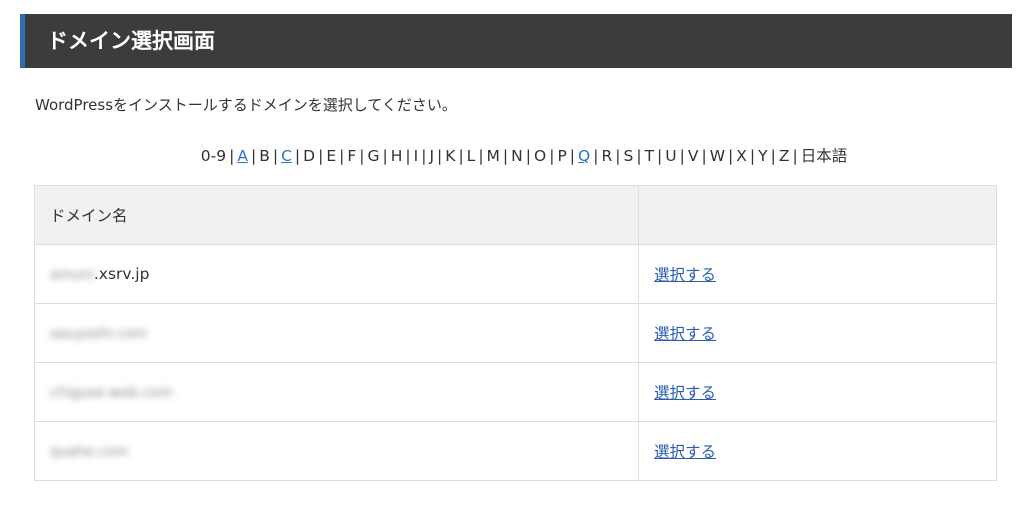  Describe the element at coordinates (72, 275) in the screenshot. I see `blurred-domain-text: amuni` at that location.